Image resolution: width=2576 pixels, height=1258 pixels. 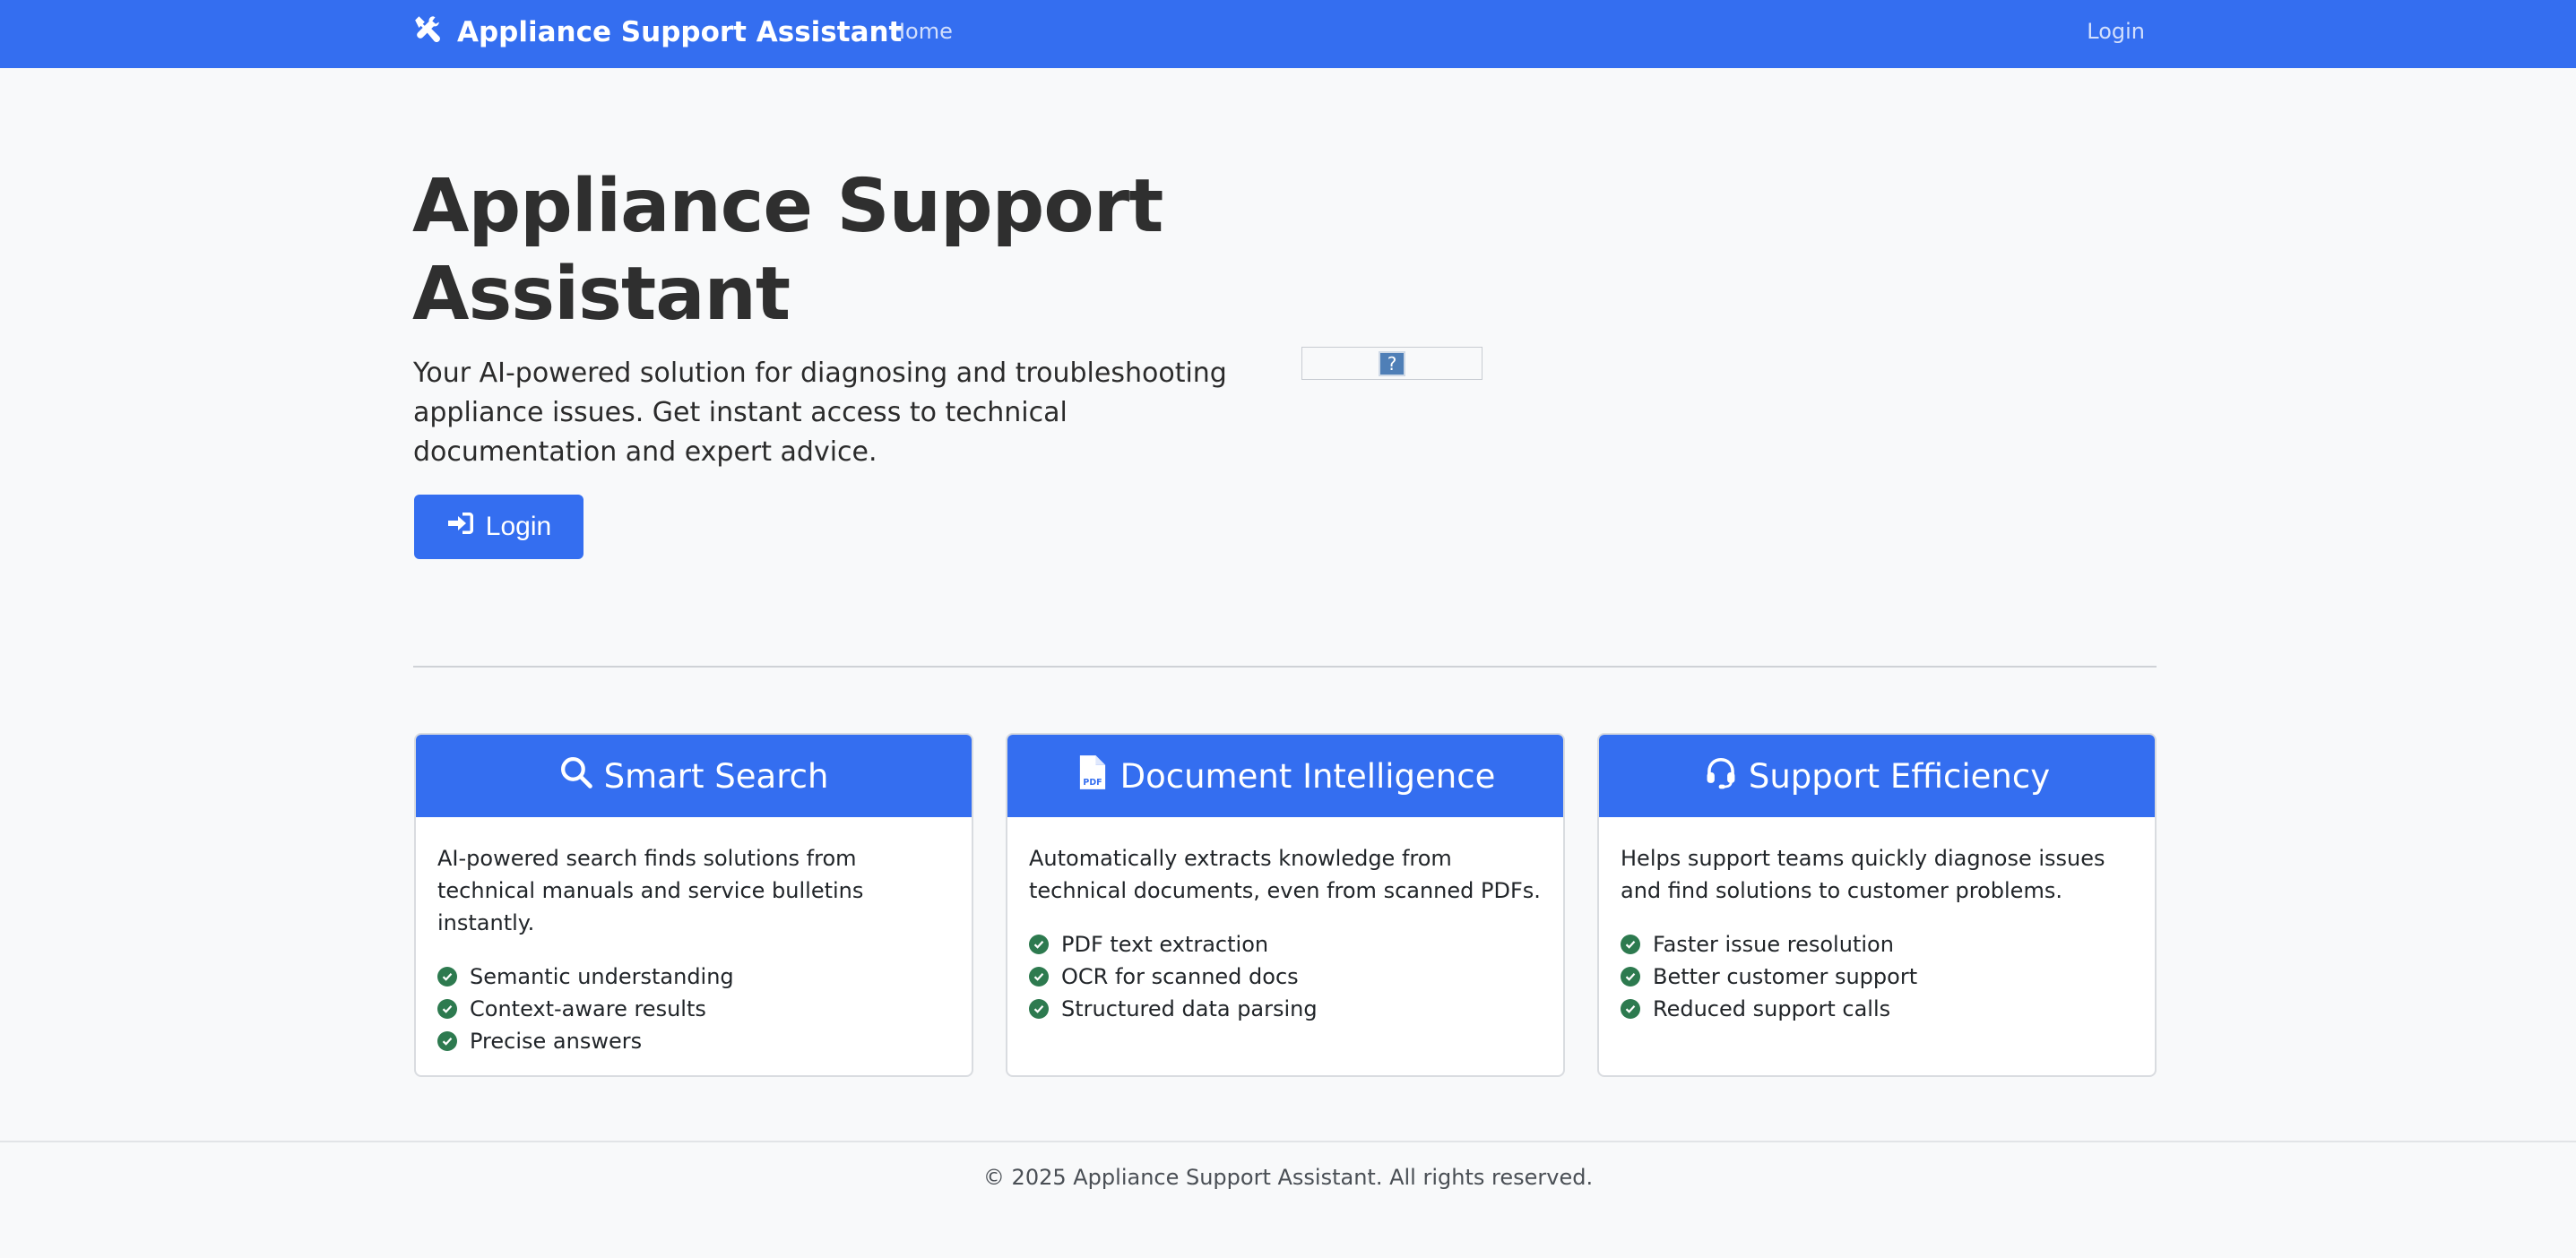 I want to click on file-pdf-icon: PDF, so click(x=1093, y=776).